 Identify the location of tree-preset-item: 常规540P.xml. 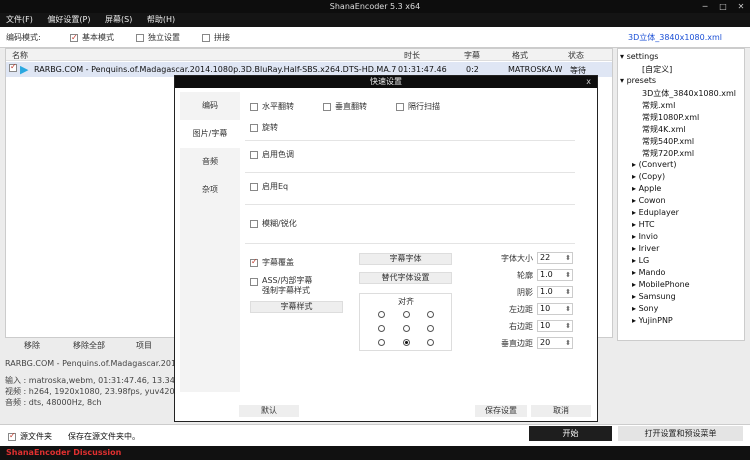
(668, 141).